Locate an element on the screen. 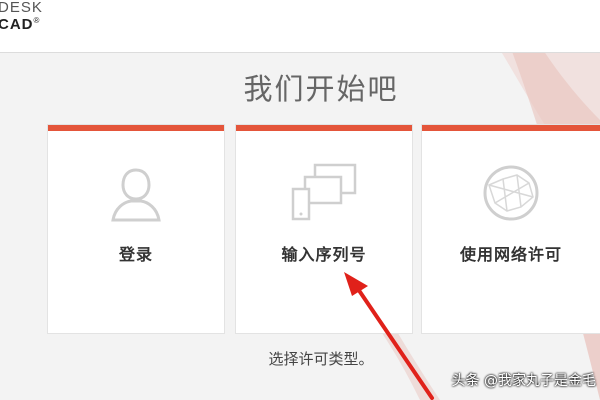  logo-text-line1: DESK is located at coordinates (21, 8).